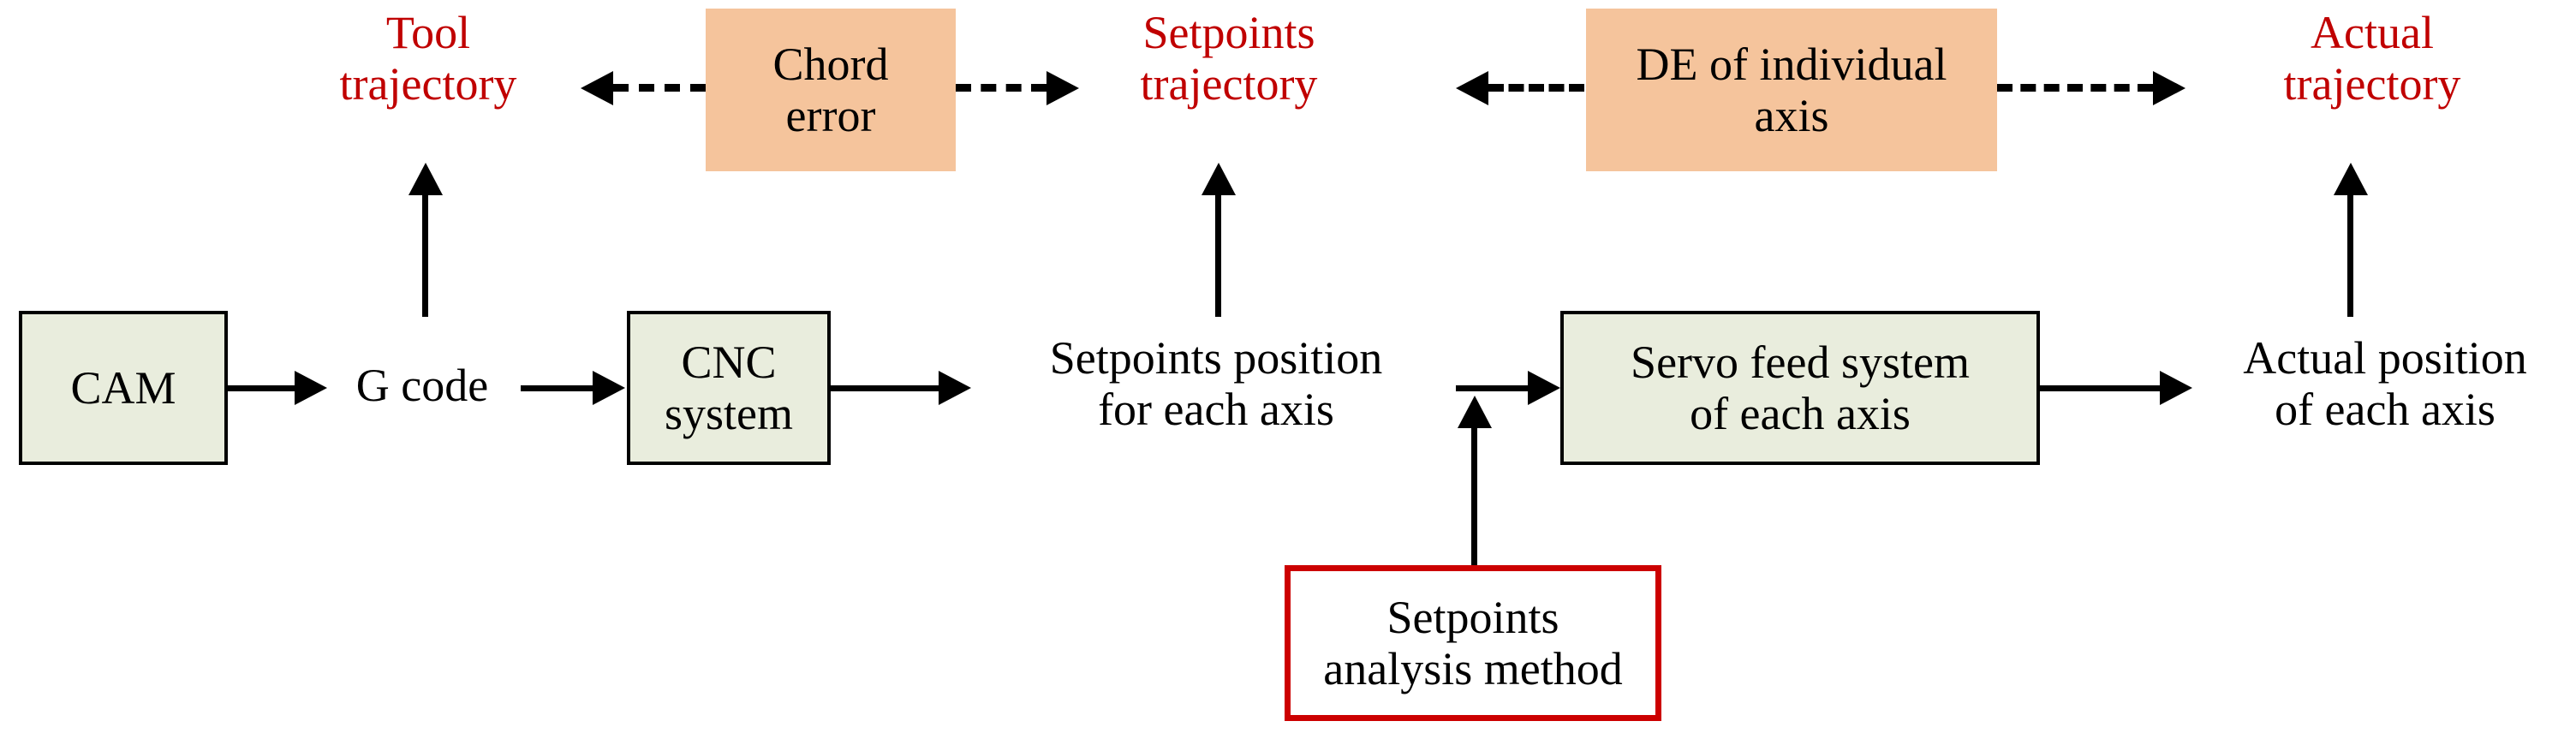 The height and width of the screenshot is (733, 2576). Describe the element at coordinates (1475, 412) in the screenshot. I see `arrowhead-up-to-servo-input-line` at that location.